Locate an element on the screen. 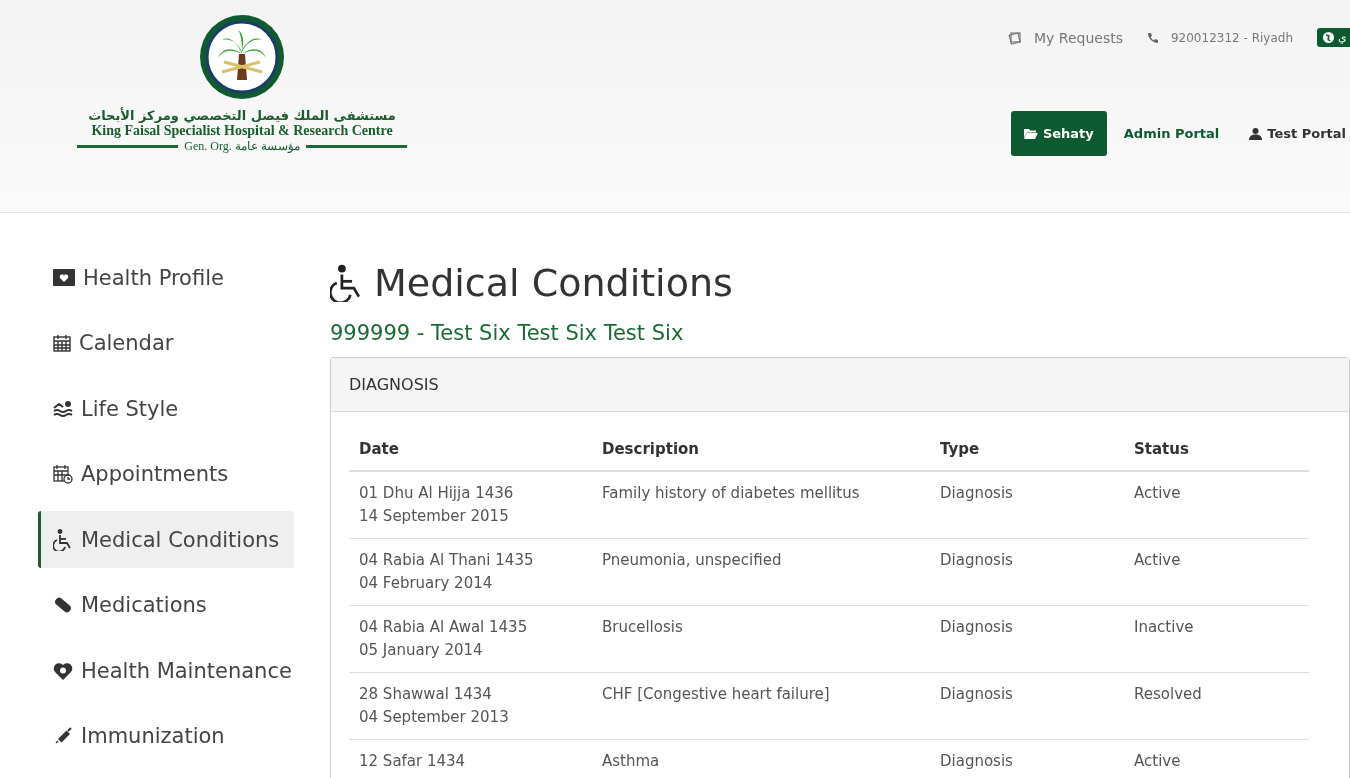 The image size is (1350, 778). sidebar-item: Life Style is located at coordinates (166, 408).